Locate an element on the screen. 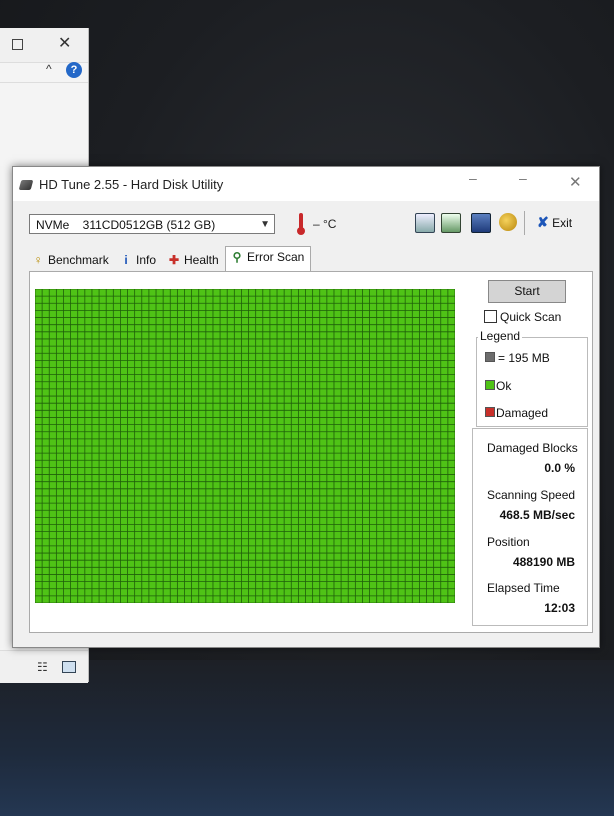 This screenshot has height=816, width=614. tab-benchmark-label: Benchmark is located at coordinates (78, 260).